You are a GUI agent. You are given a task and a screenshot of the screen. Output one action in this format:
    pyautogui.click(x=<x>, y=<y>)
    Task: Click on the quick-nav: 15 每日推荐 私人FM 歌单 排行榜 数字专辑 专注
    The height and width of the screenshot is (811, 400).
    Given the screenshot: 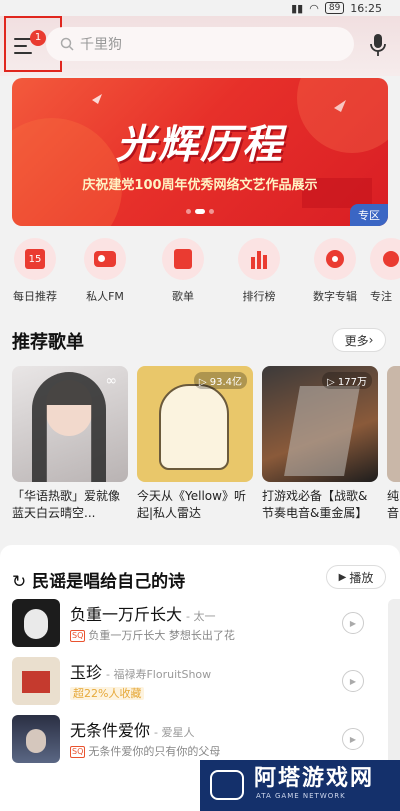 What is the action you would take?
    pyautogui.click(x=200, y=271)
    